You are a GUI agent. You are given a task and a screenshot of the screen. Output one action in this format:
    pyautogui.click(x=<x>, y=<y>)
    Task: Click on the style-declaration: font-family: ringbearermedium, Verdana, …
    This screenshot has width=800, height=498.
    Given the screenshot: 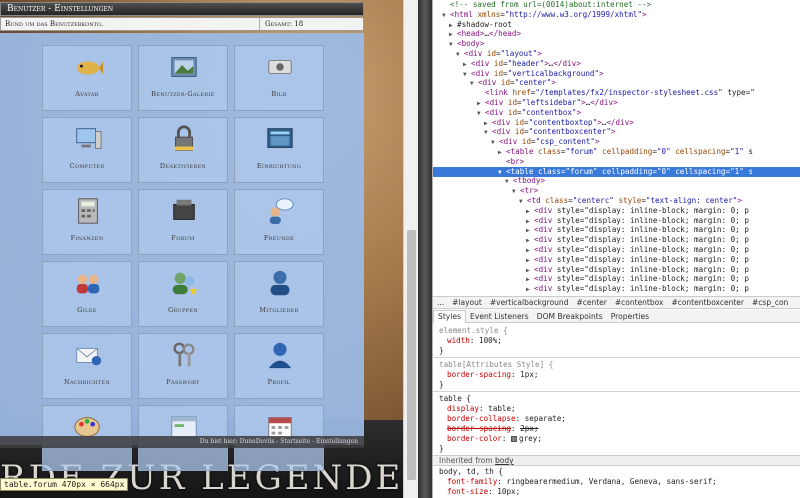 What is the action you would take?
    pyautogui.click(x=582, y=482)
    